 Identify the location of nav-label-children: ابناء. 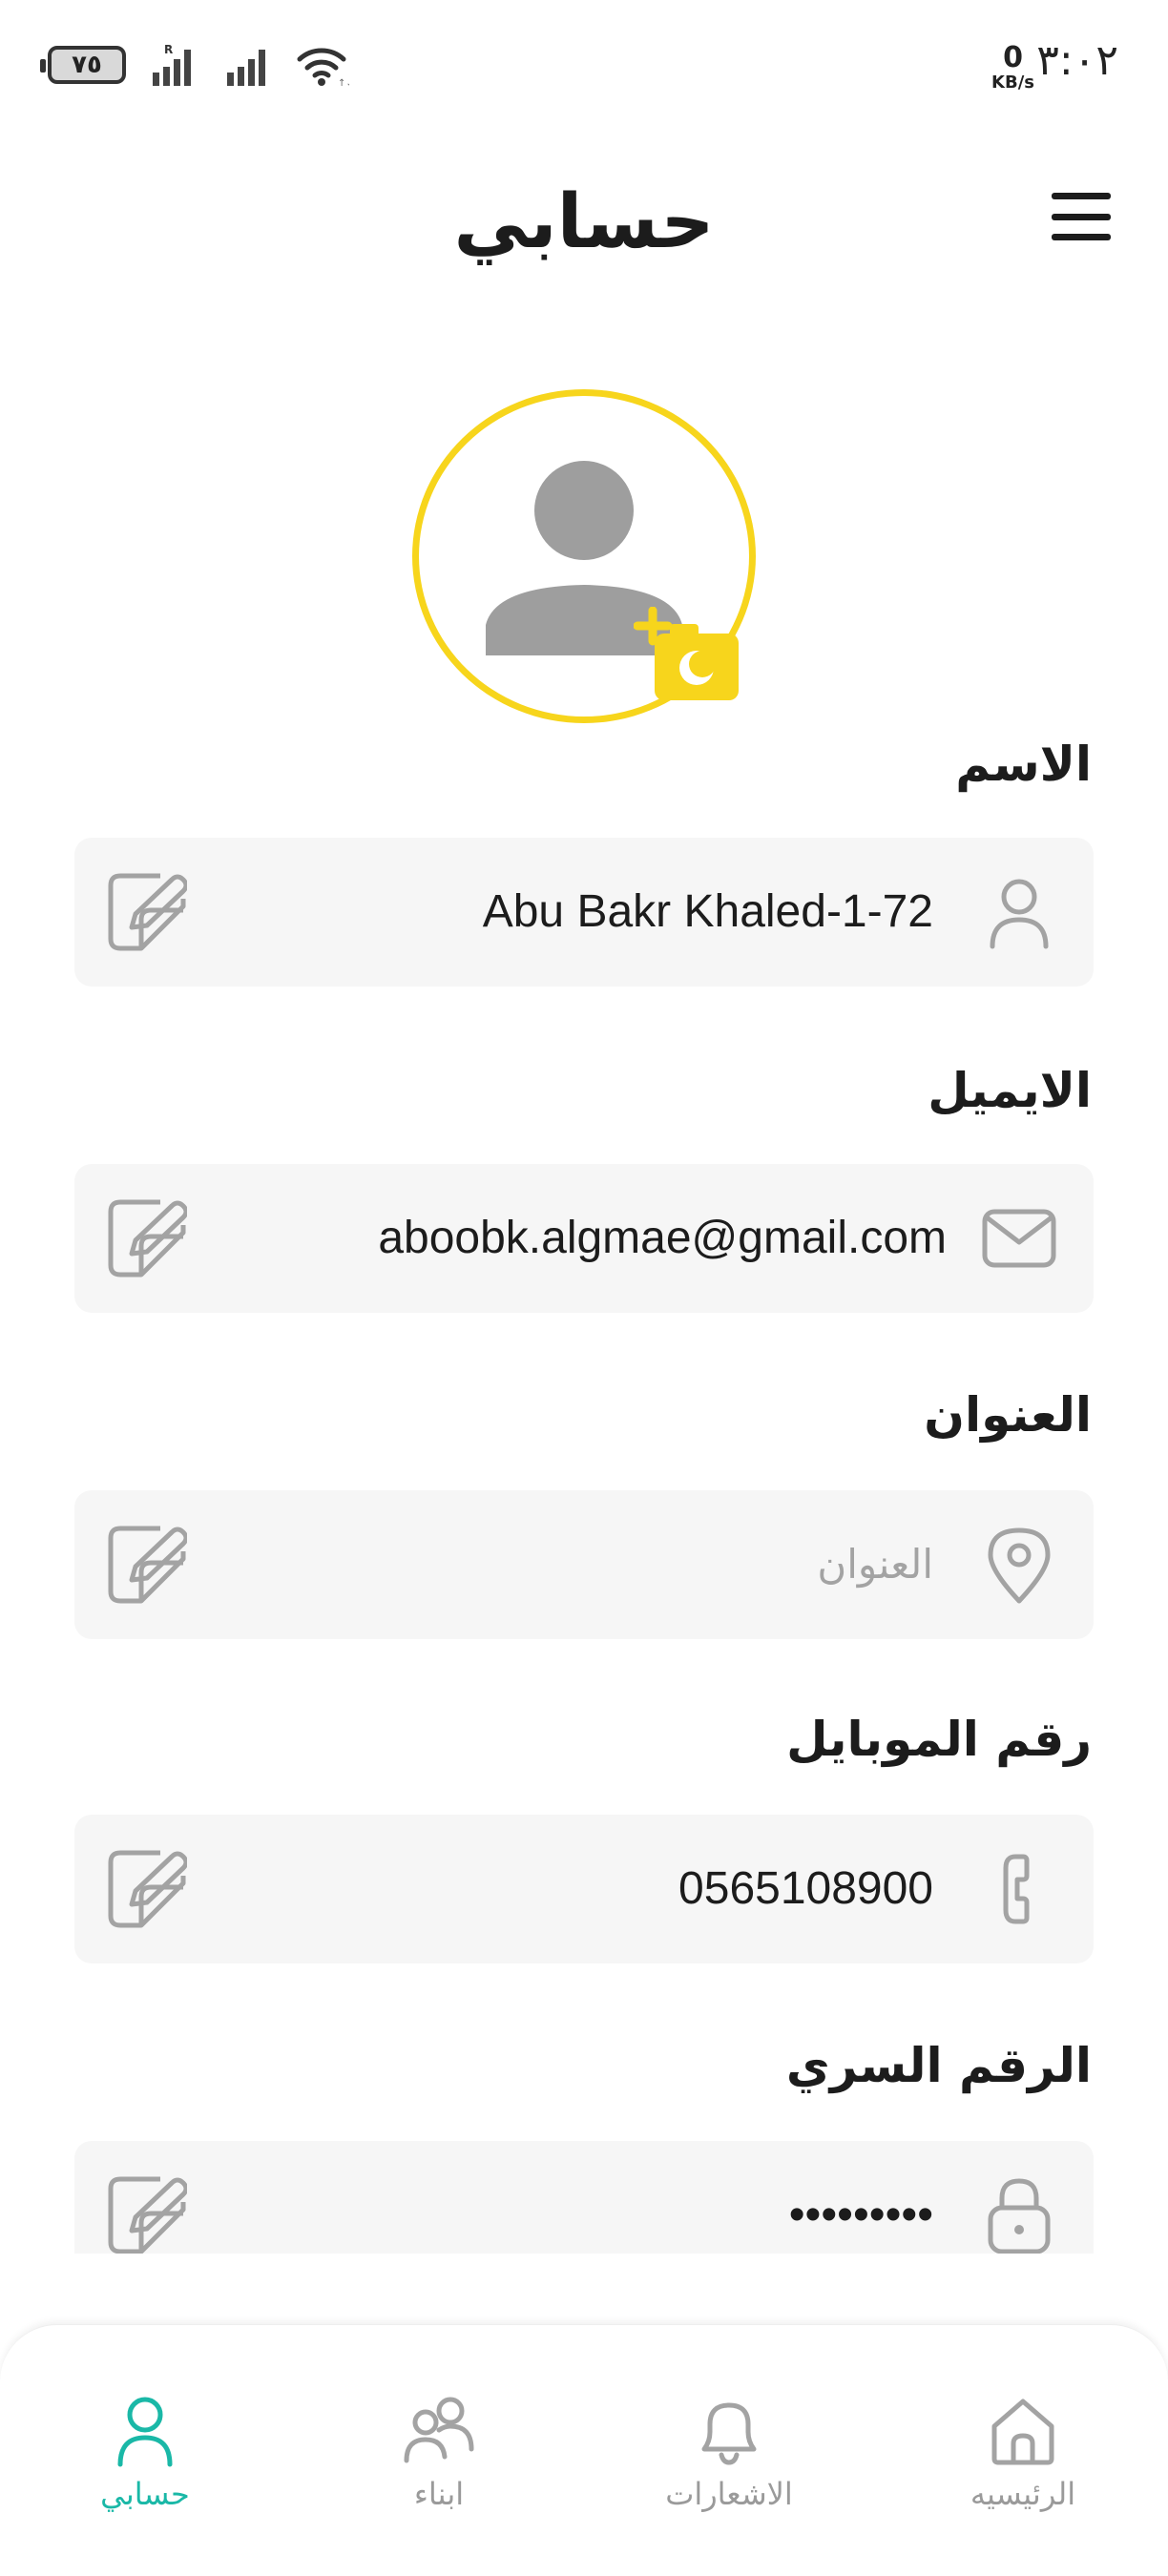
(439, 2494).